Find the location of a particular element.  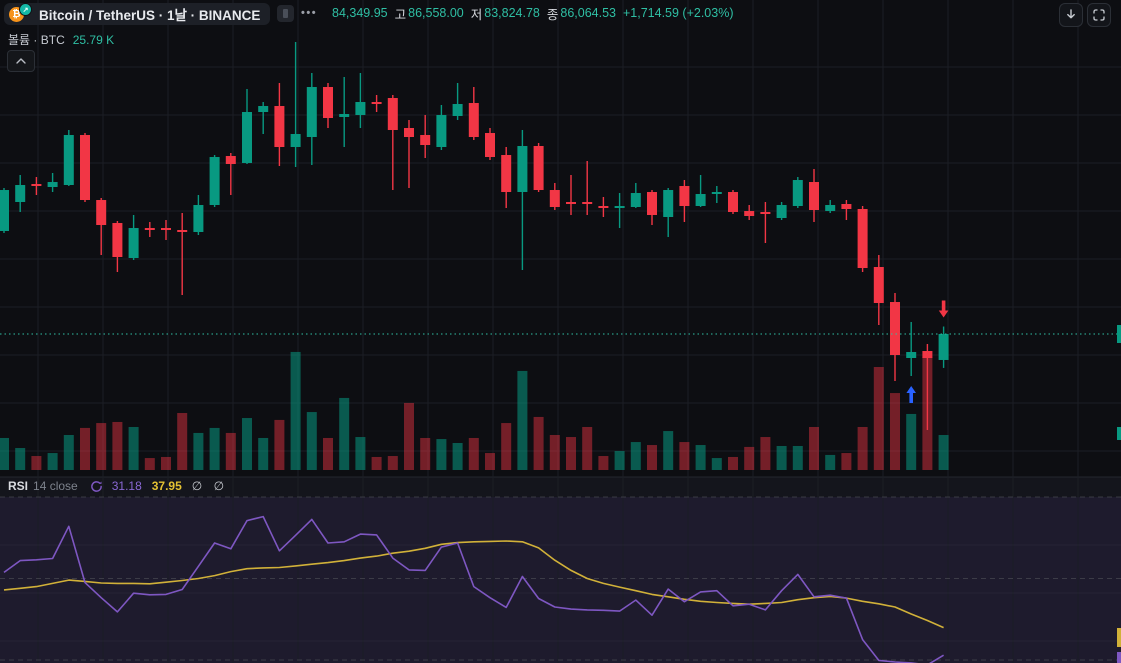

chevron-up-icon is located at coordinates (21, 61).